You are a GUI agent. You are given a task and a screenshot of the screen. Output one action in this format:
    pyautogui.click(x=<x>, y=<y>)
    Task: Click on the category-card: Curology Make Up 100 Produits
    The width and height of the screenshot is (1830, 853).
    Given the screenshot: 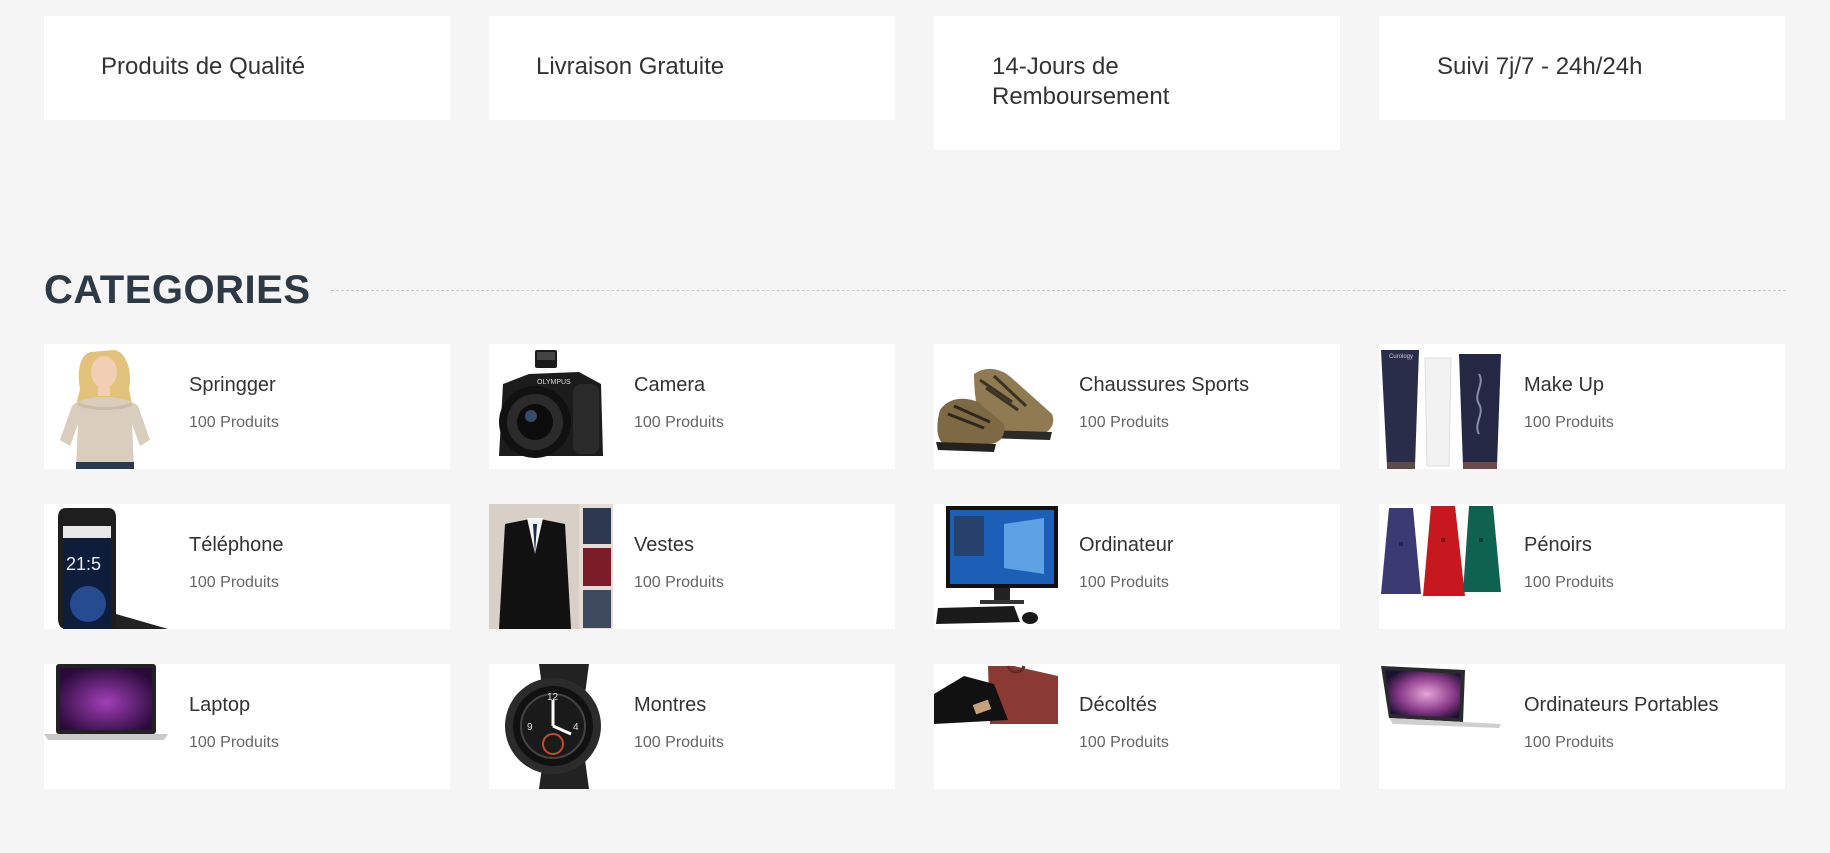 What is the action you would take?
    pyautogui.click(x=1582, y=406)
    